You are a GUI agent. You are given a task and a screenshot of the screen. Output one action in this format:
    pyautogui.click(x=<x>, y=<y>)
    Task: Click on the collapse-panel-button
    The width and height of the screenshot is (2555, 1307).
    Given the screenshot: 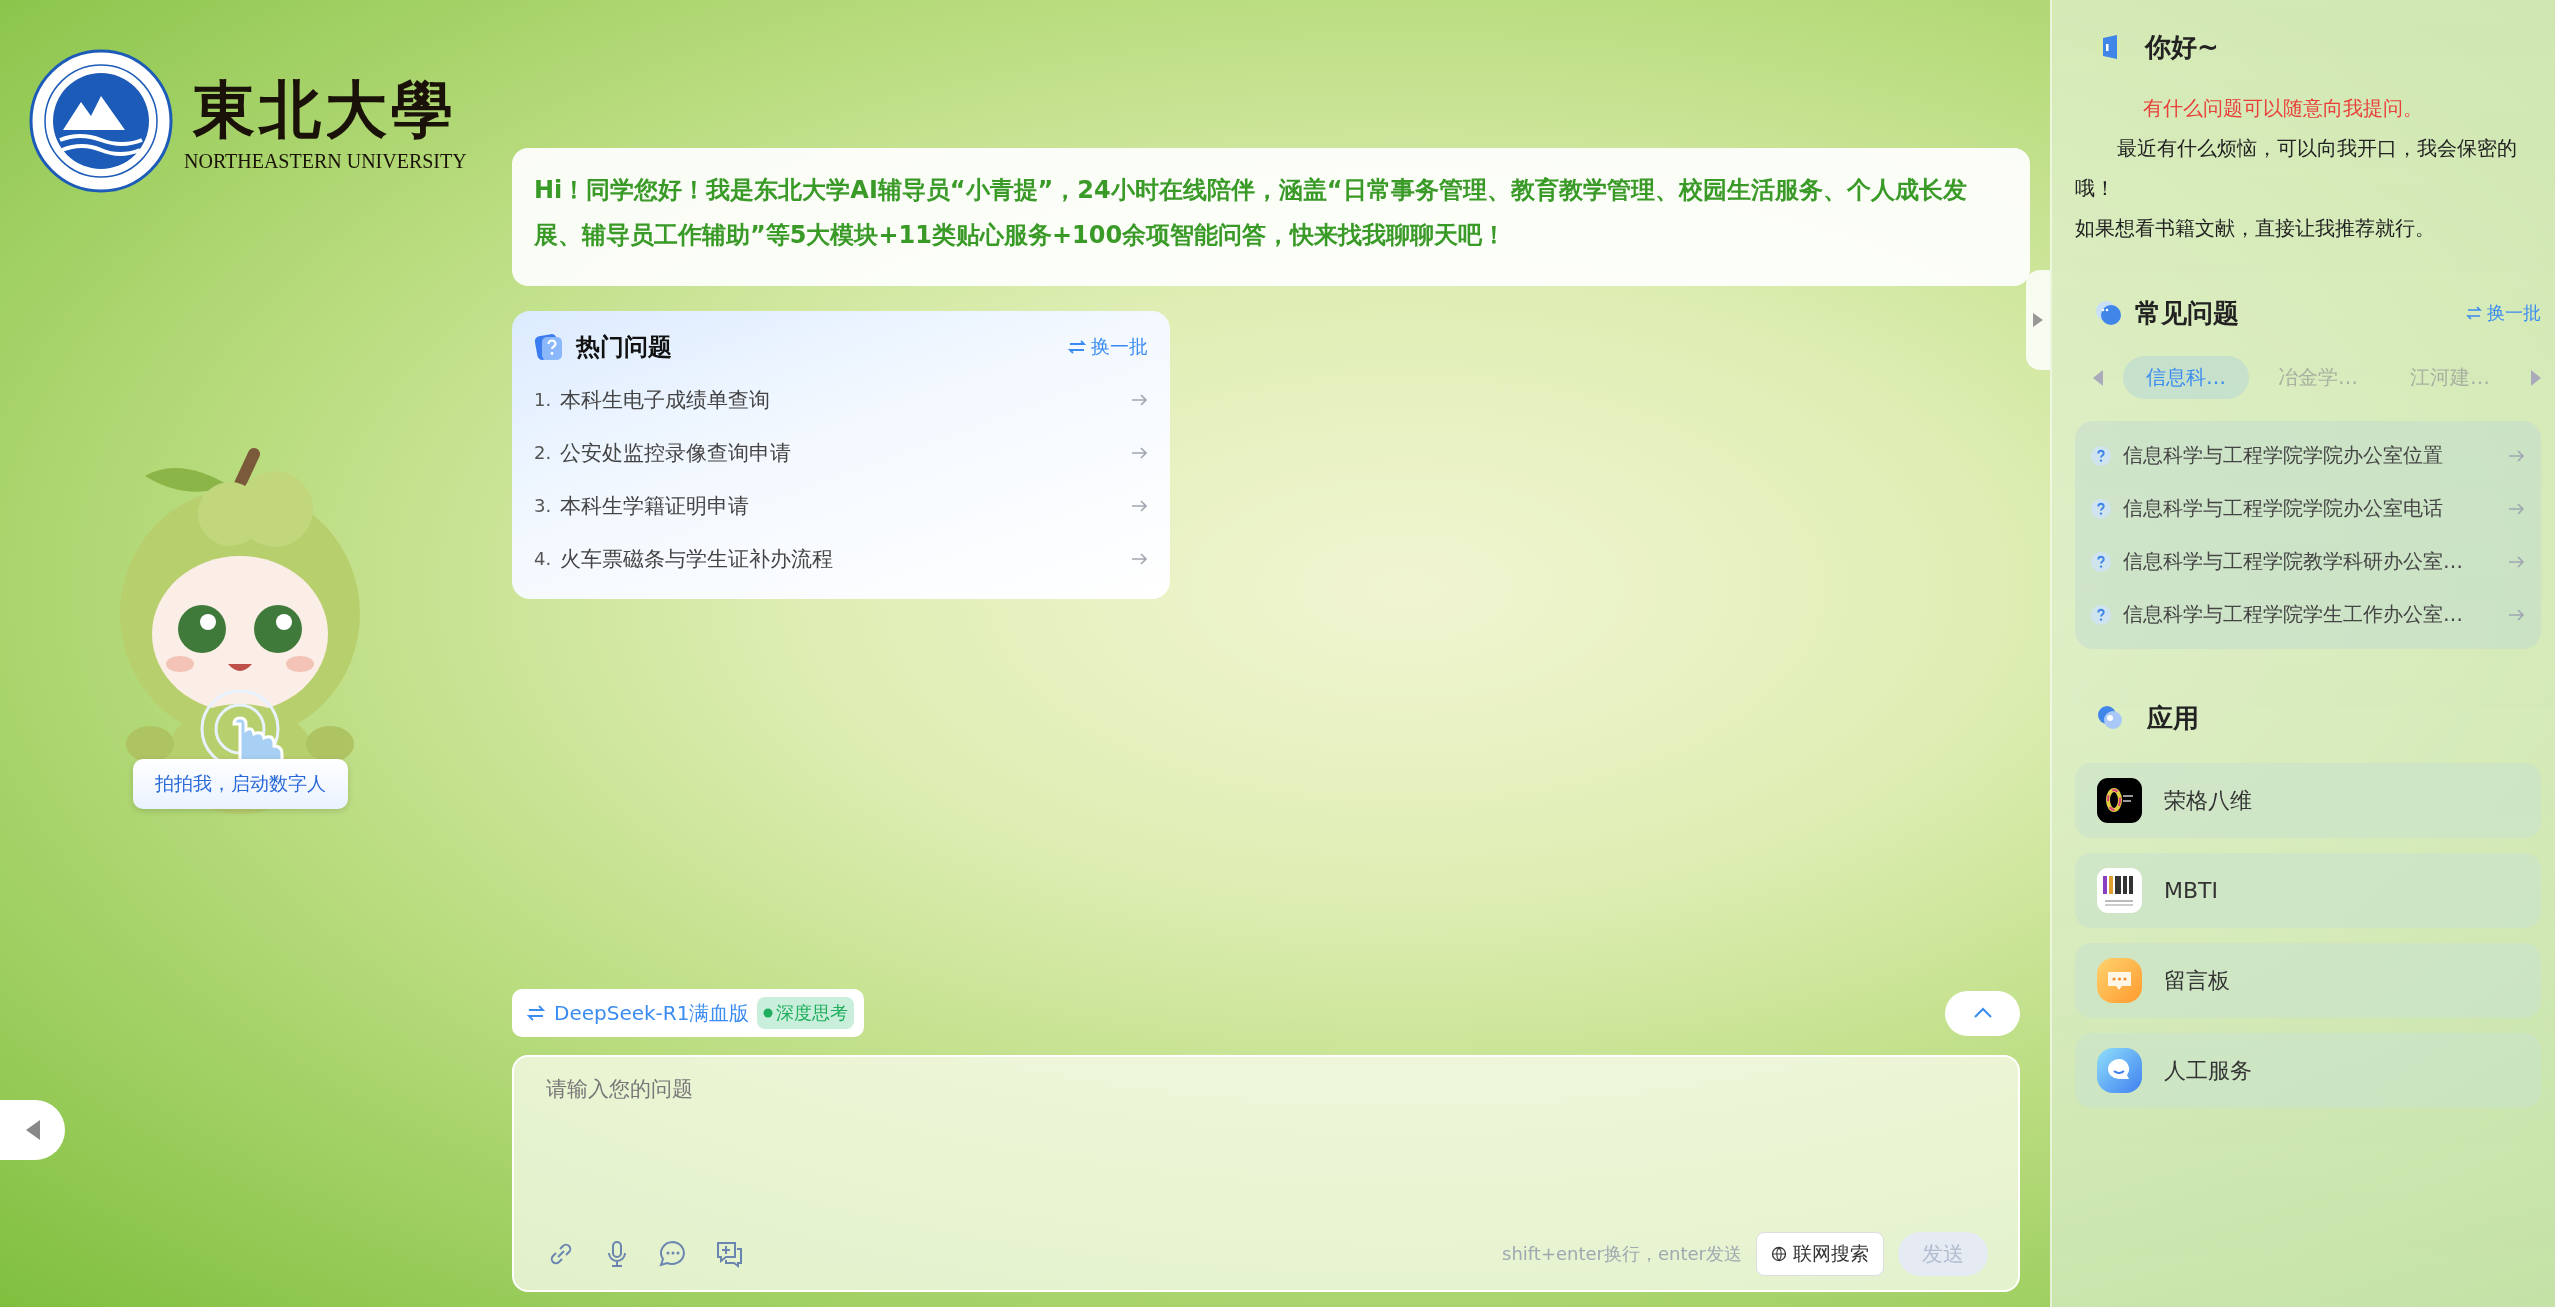 What is the action you would take?
    pyautogui.click(x=2038, y=320)
    